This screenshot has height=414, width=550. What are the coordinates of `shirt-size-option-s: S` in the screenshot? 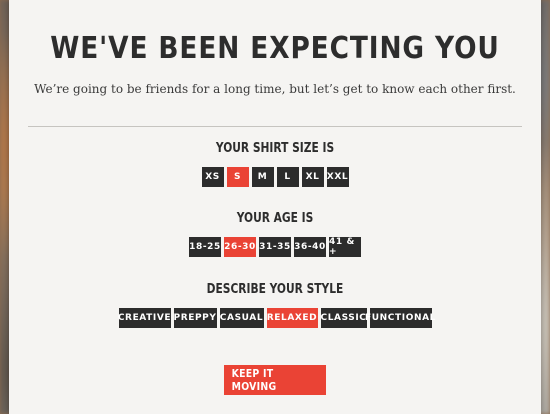 It's located at (237, 177).